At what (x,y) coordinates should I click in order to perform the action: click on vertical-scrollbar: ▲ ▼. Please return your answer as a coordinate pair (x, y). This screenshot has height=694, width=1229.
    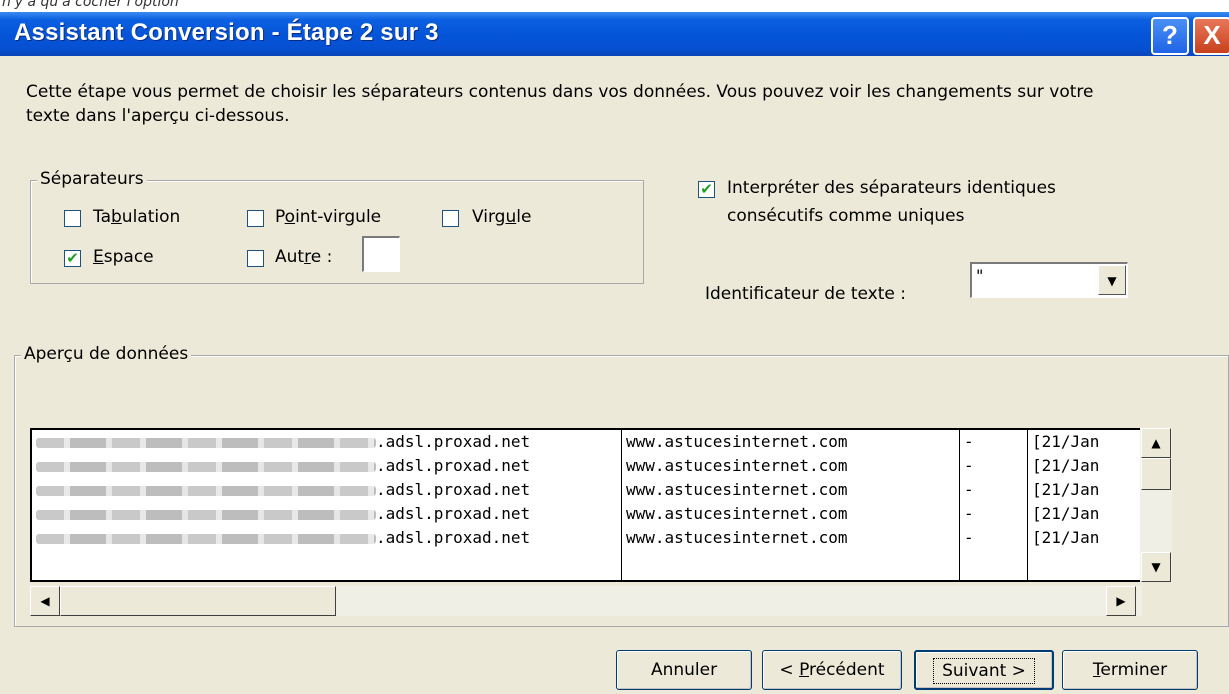
    Looking at the image, I should click on (1156, 505).